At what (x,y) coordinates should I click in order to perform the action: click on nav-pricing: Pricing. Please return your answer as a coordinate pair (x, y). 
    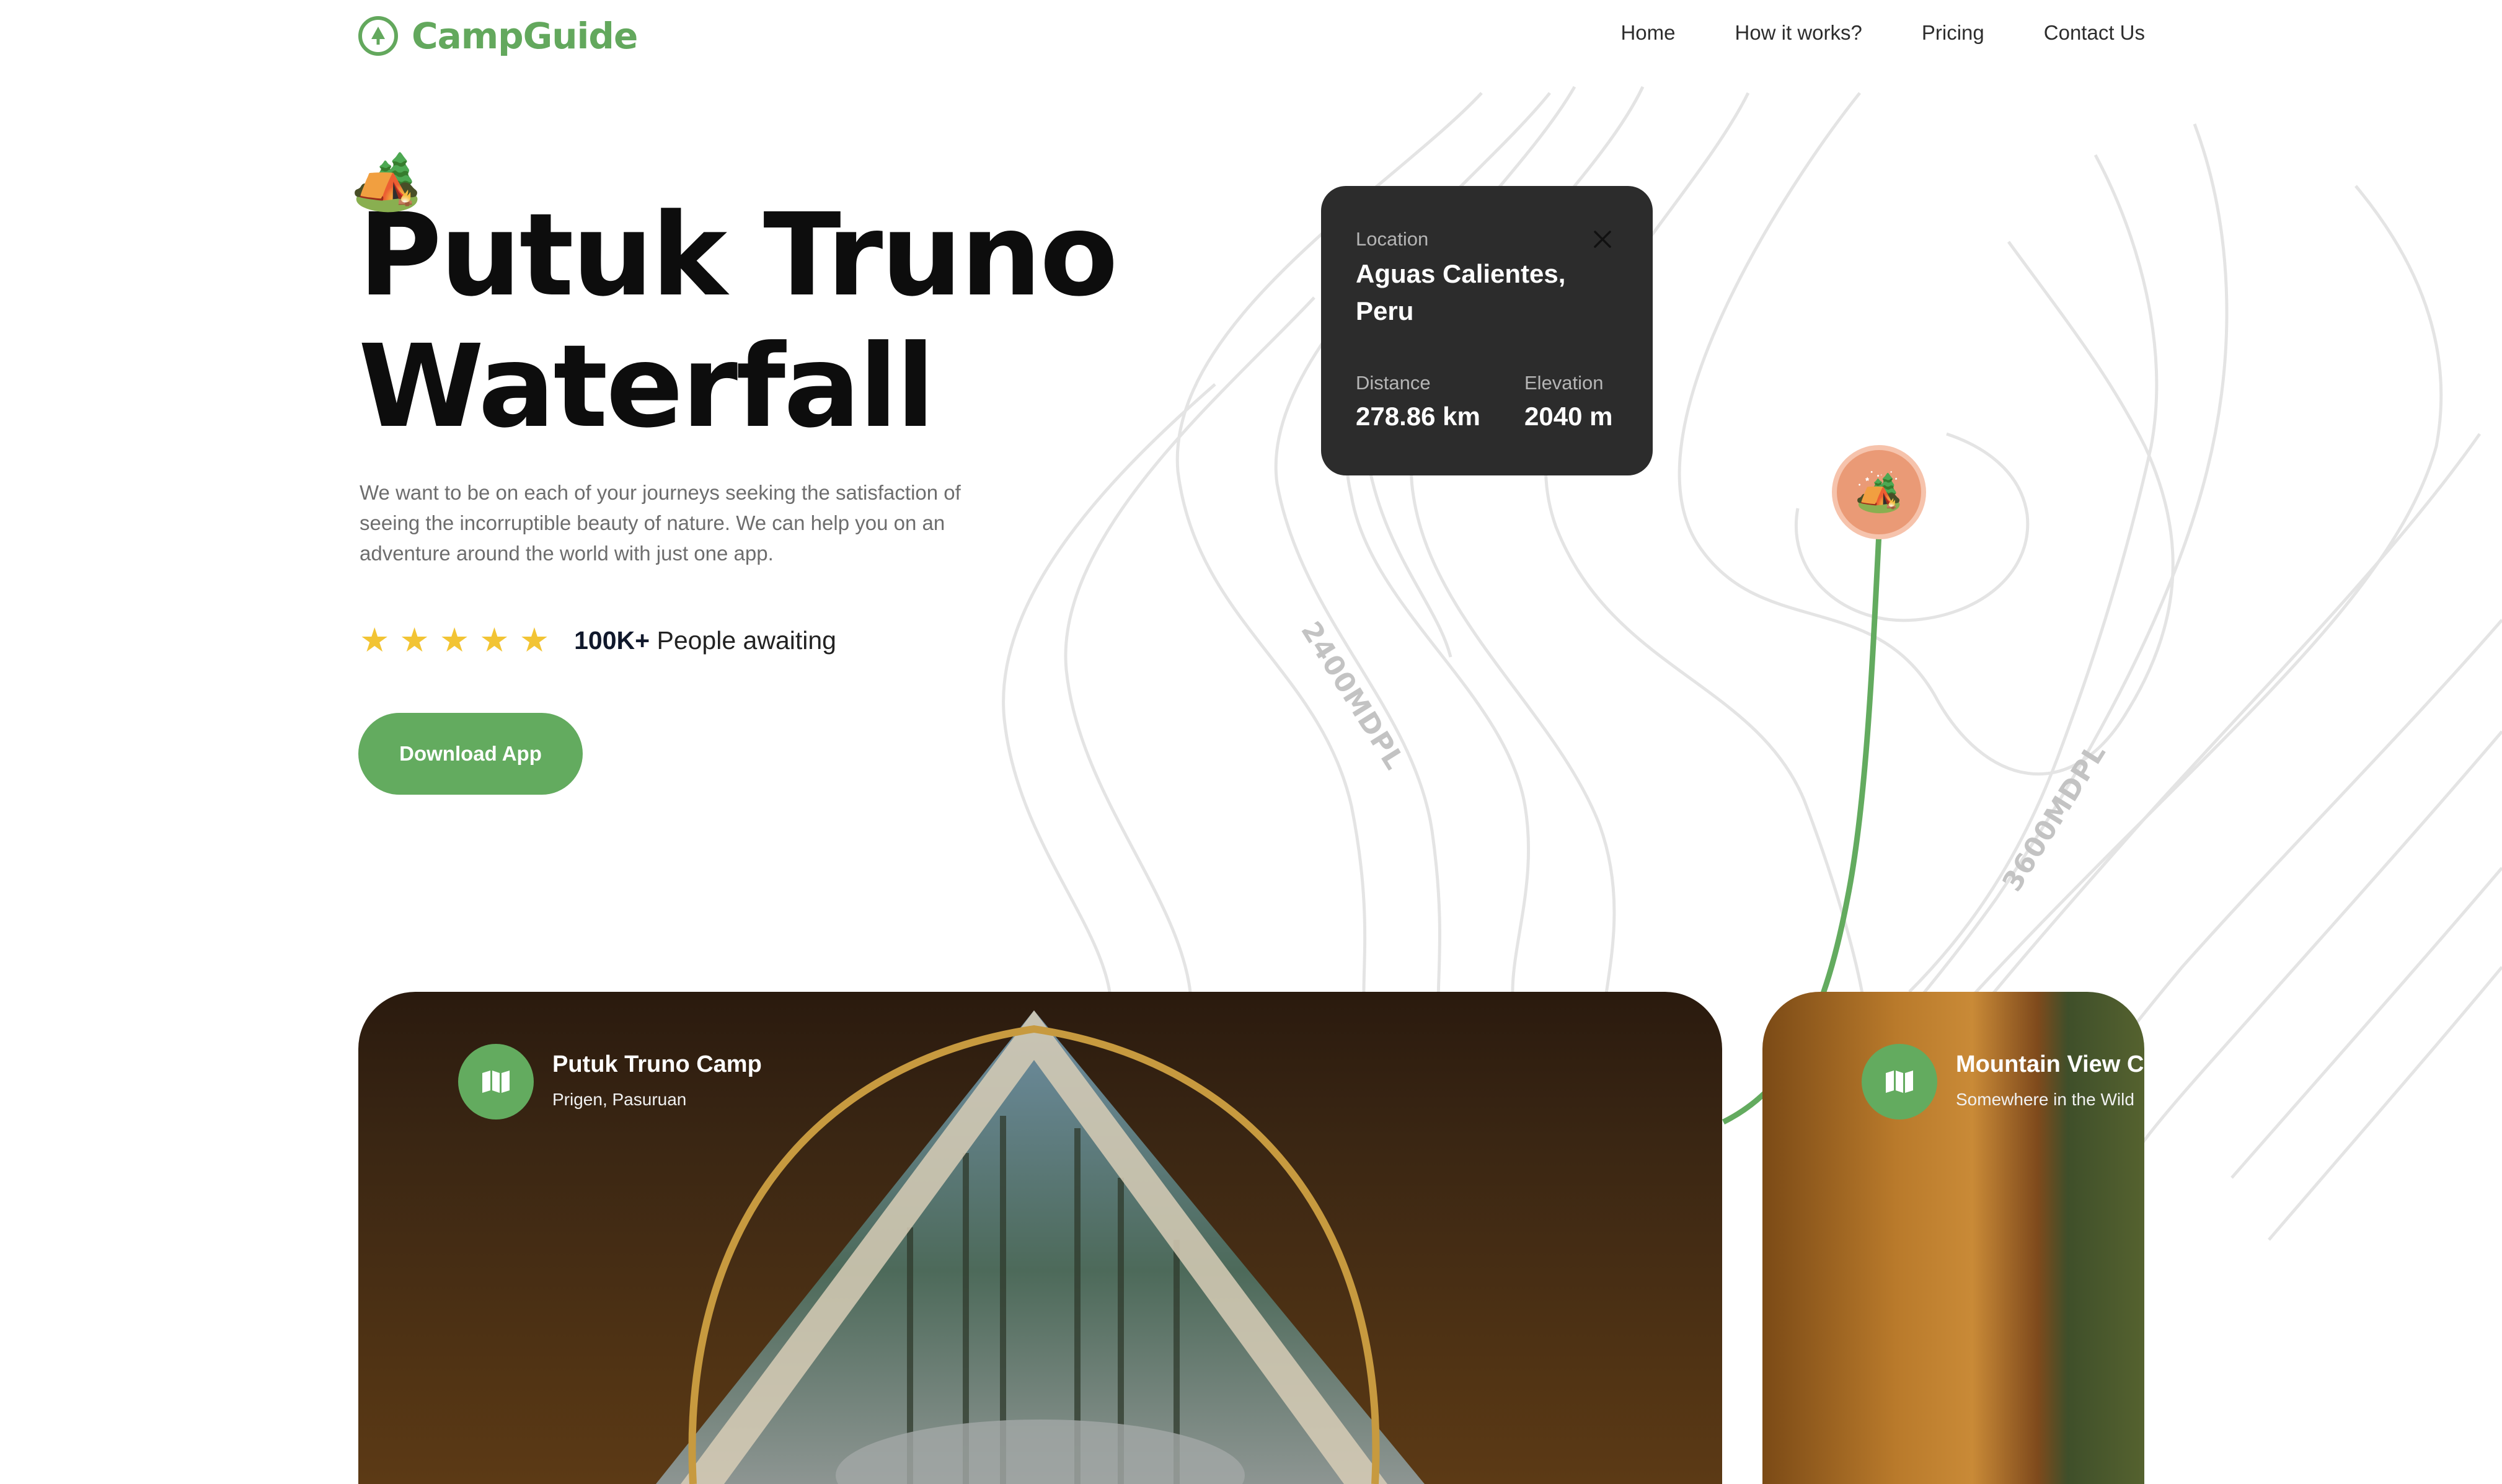
    Looking at the image, I should click on (1953, 33).